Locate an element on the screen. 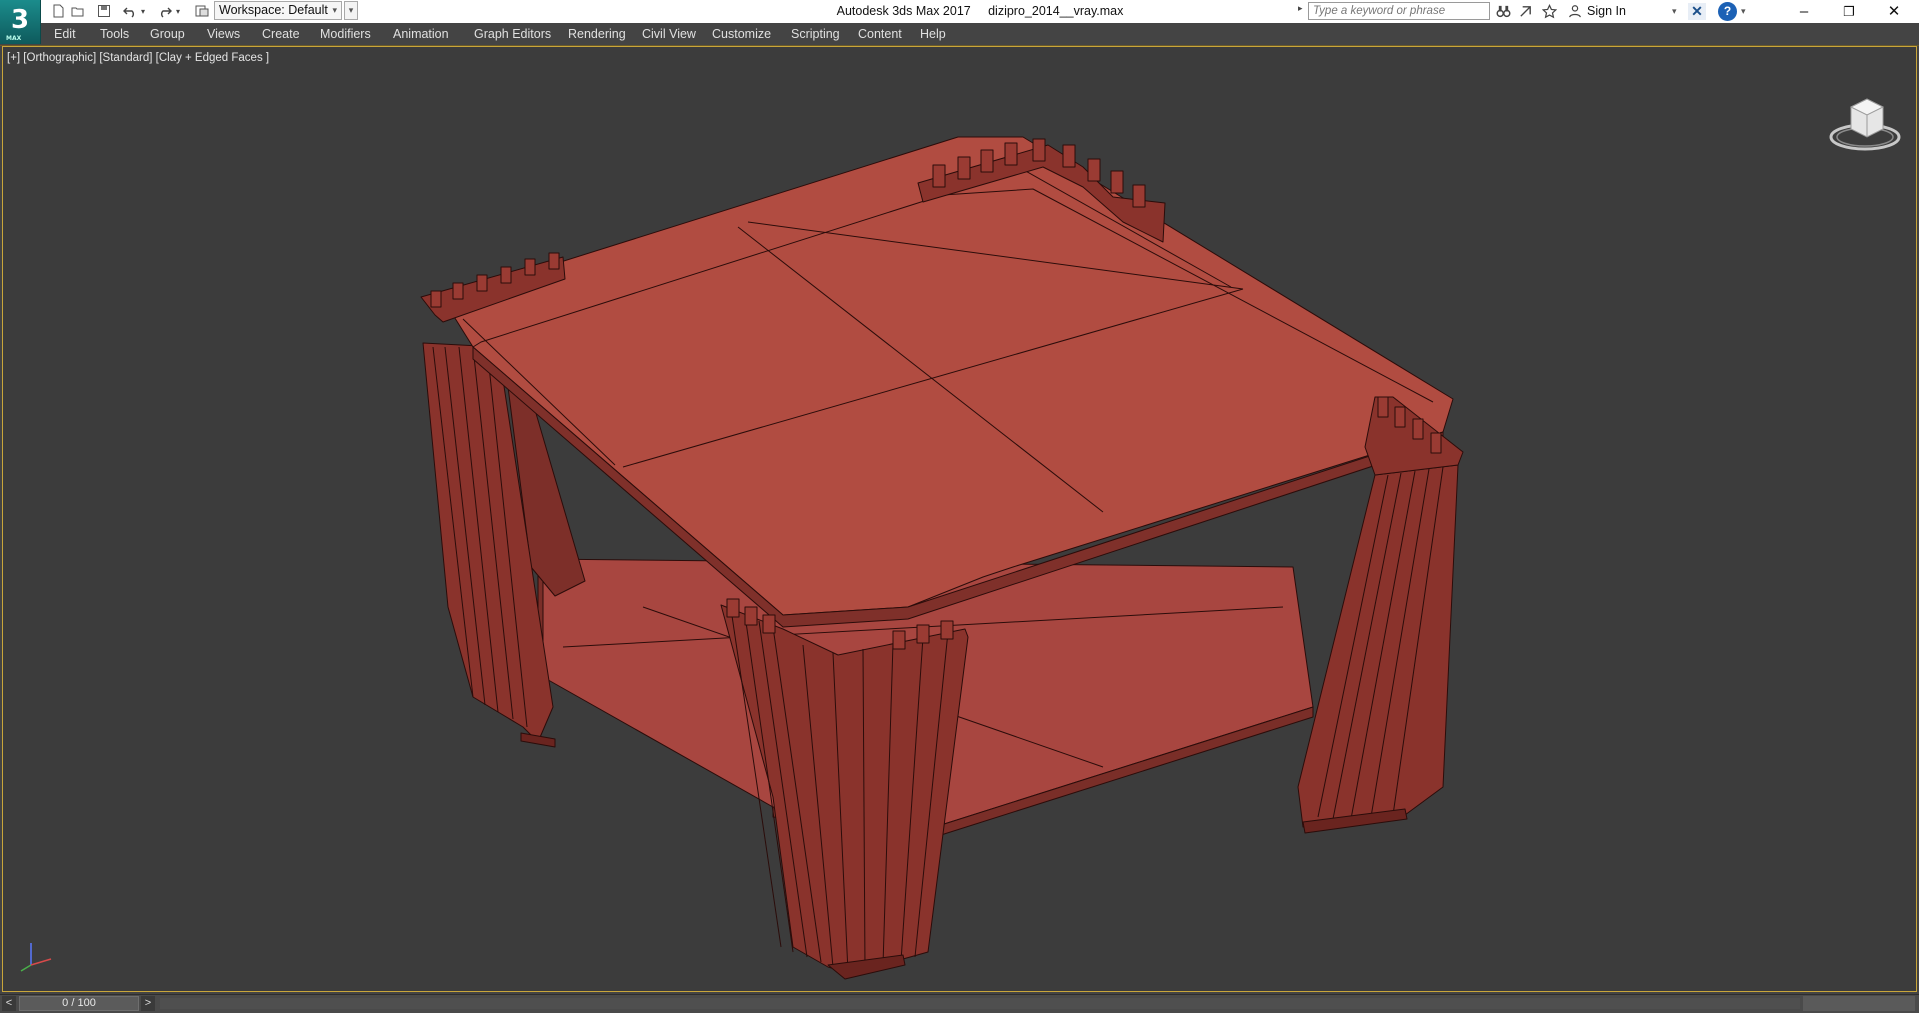 The image size is (1919, 1013). menu-civil-view: Civil View is located at coordinates (669, 34).